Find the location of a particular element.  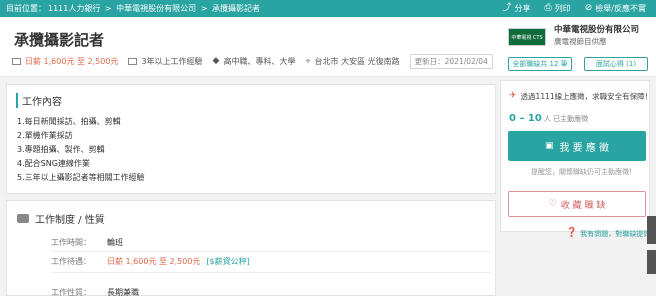

pay-label: 工作待遇： is located at coordinates (71, 261).